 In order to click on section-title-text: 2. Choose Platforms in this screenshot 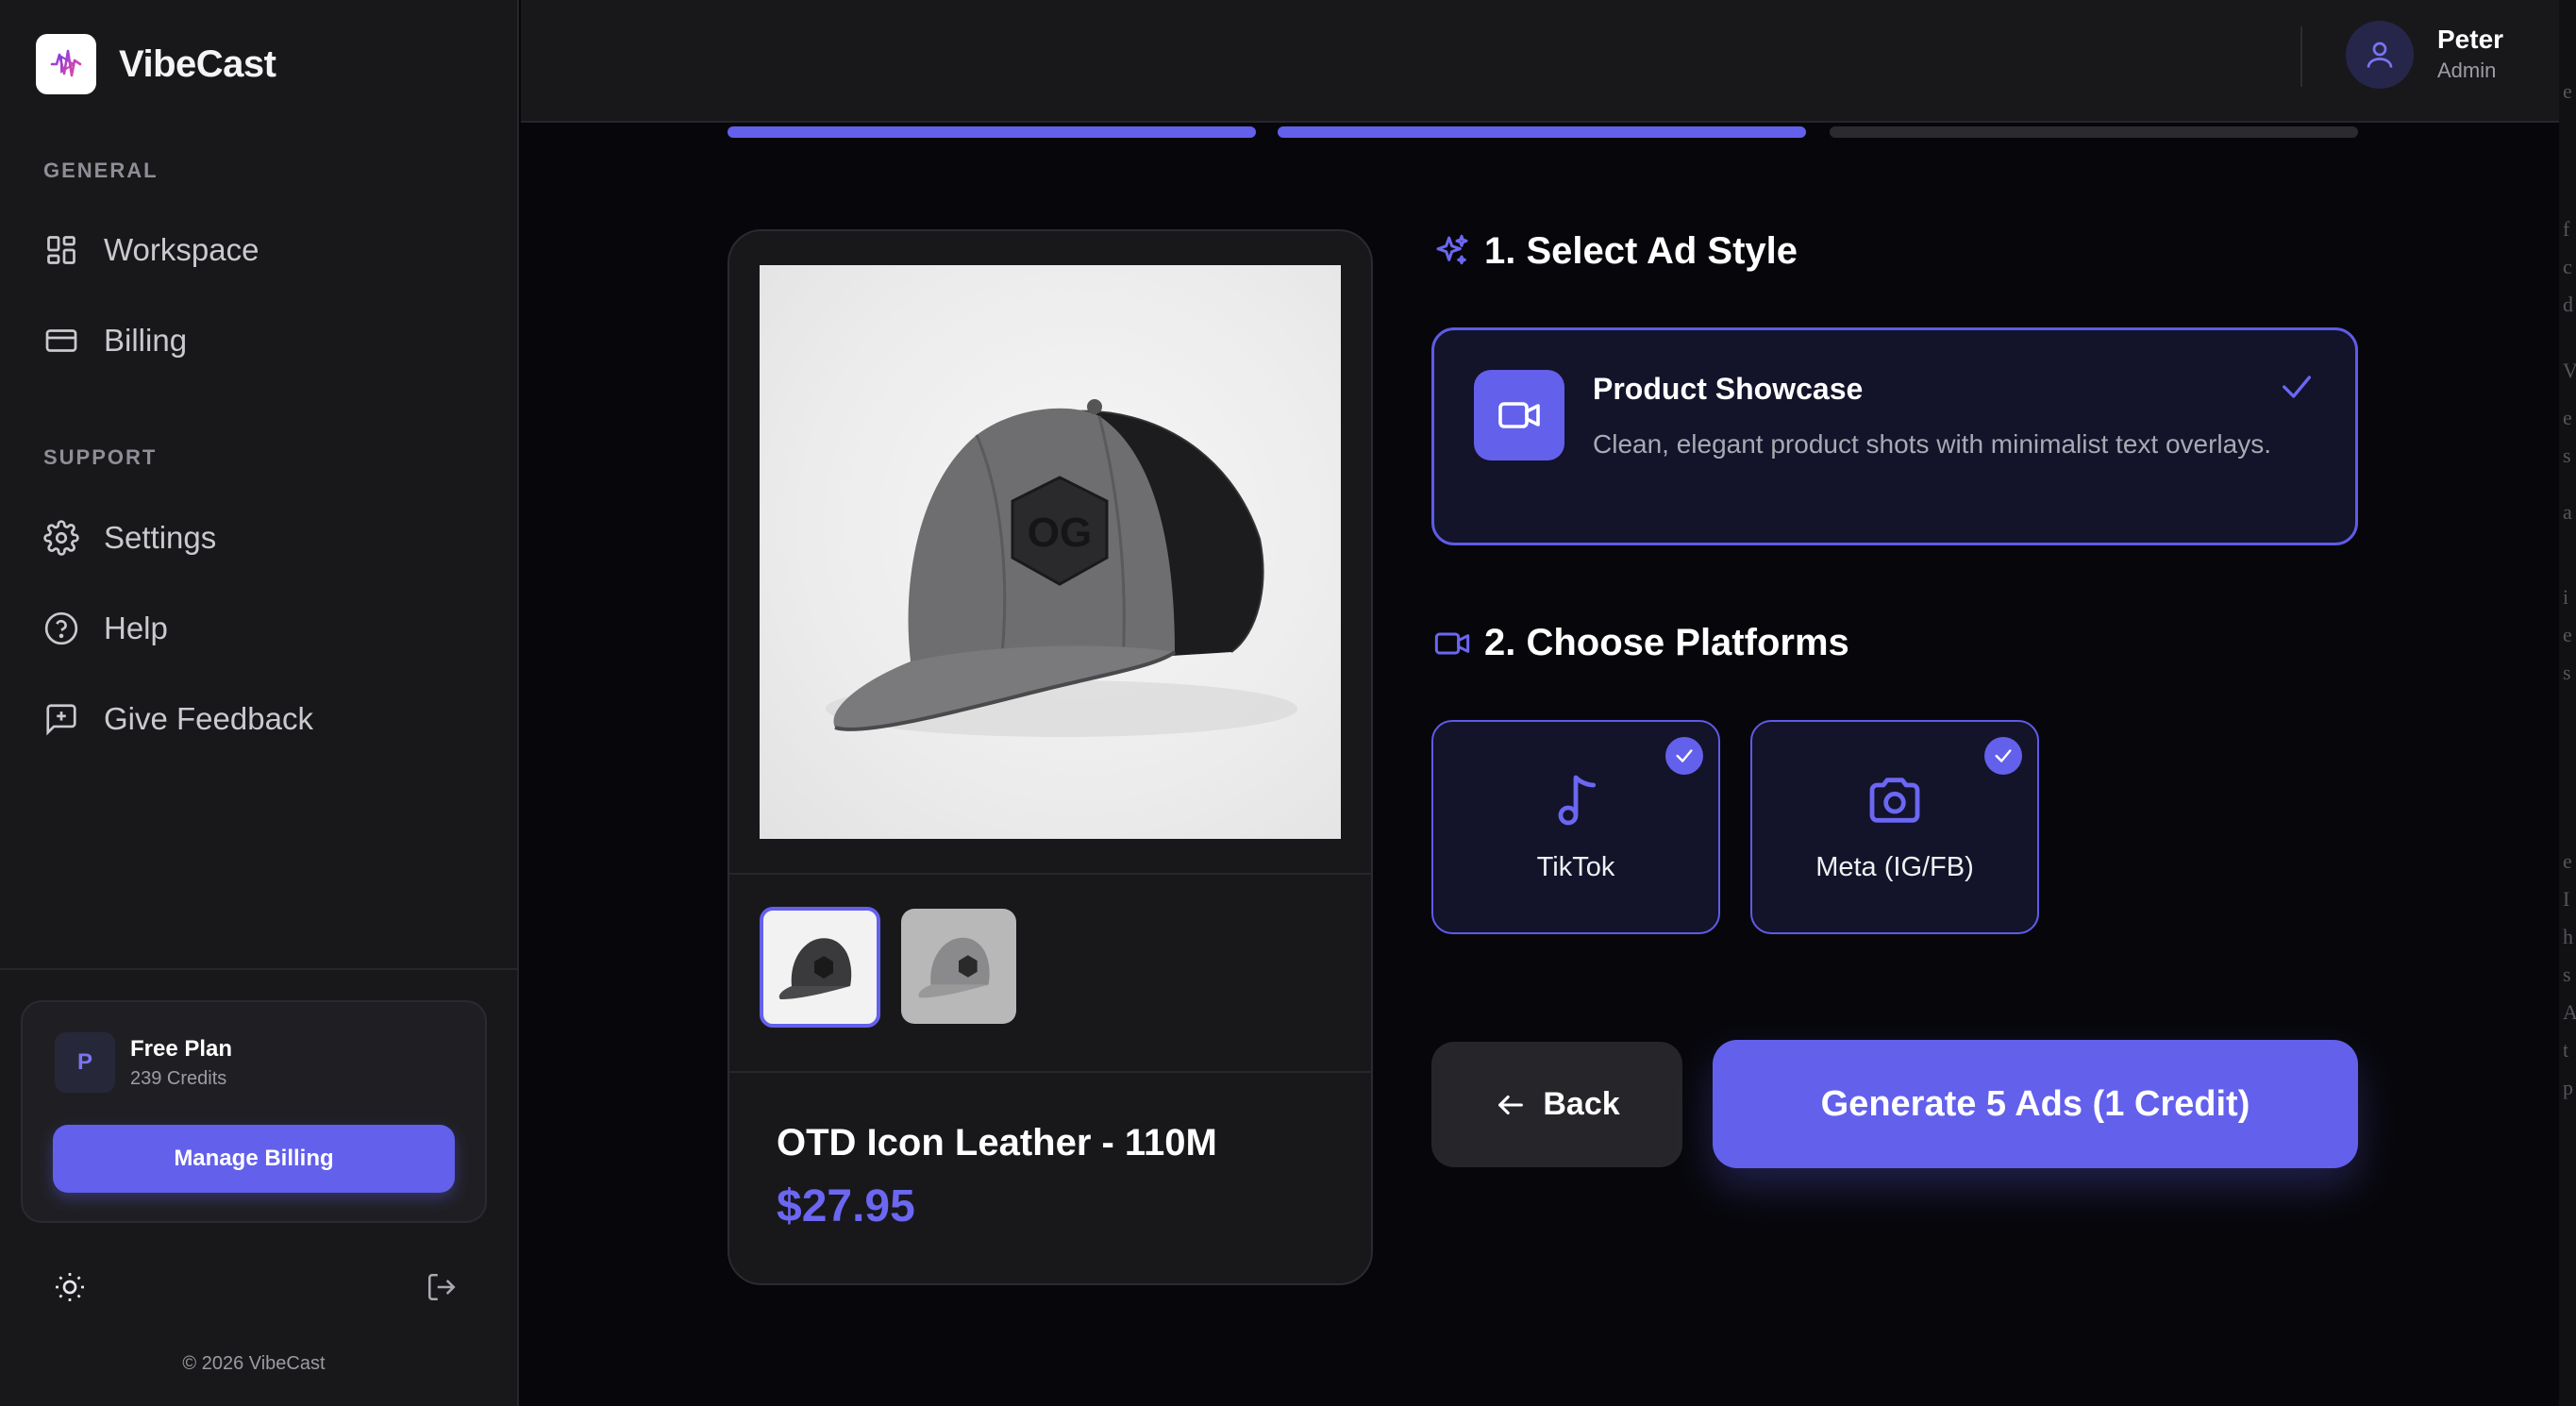, I will do `click(1666, 642)`.